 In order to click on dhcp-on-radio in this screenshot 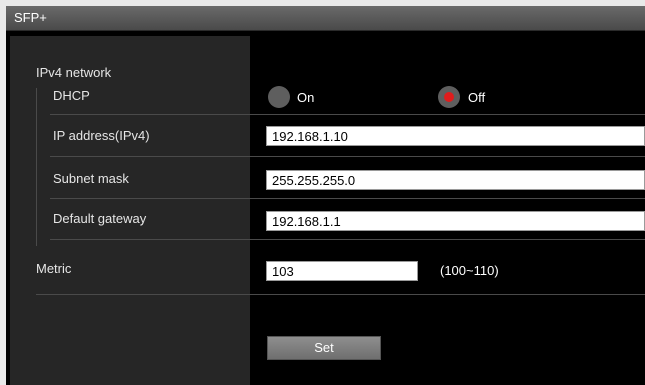, I will do `click(279, 97)`.